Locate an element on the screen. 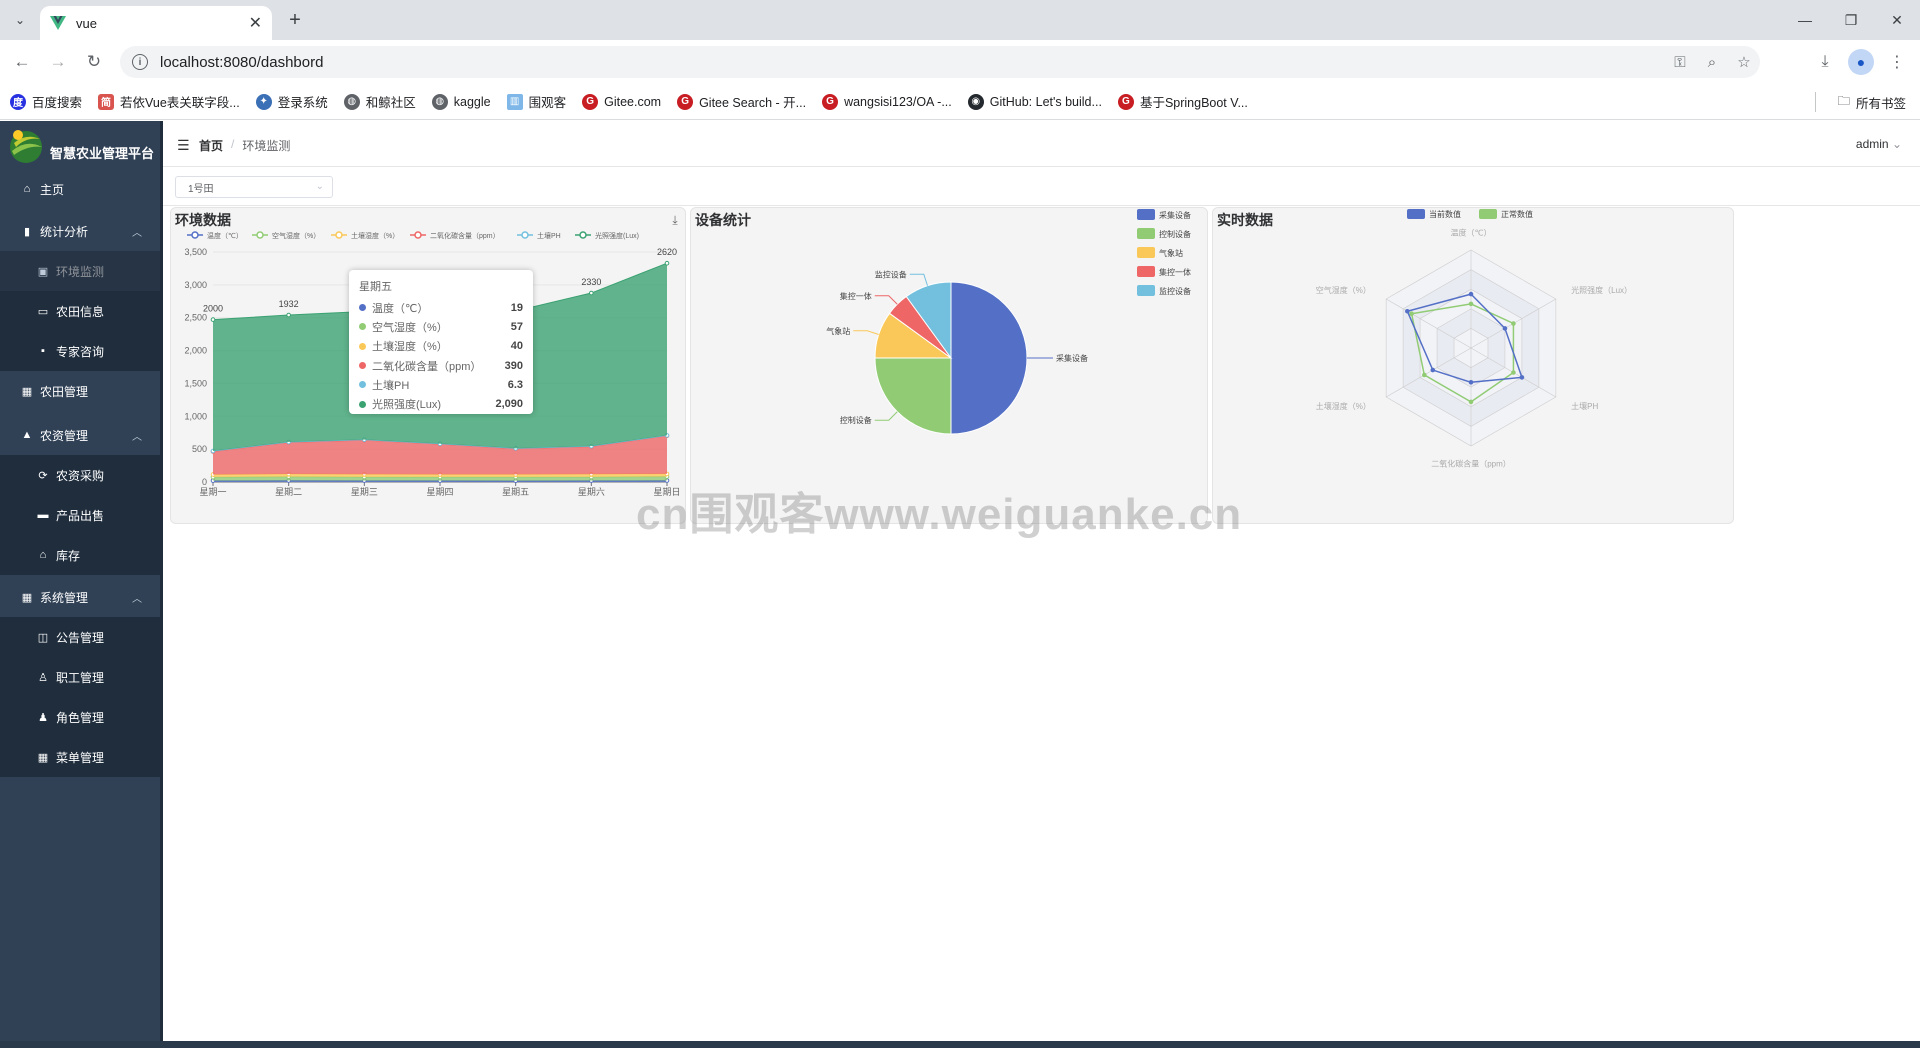  sidebar-item-staff: ♙ 职工管理 is located at coordinates (80, 677).